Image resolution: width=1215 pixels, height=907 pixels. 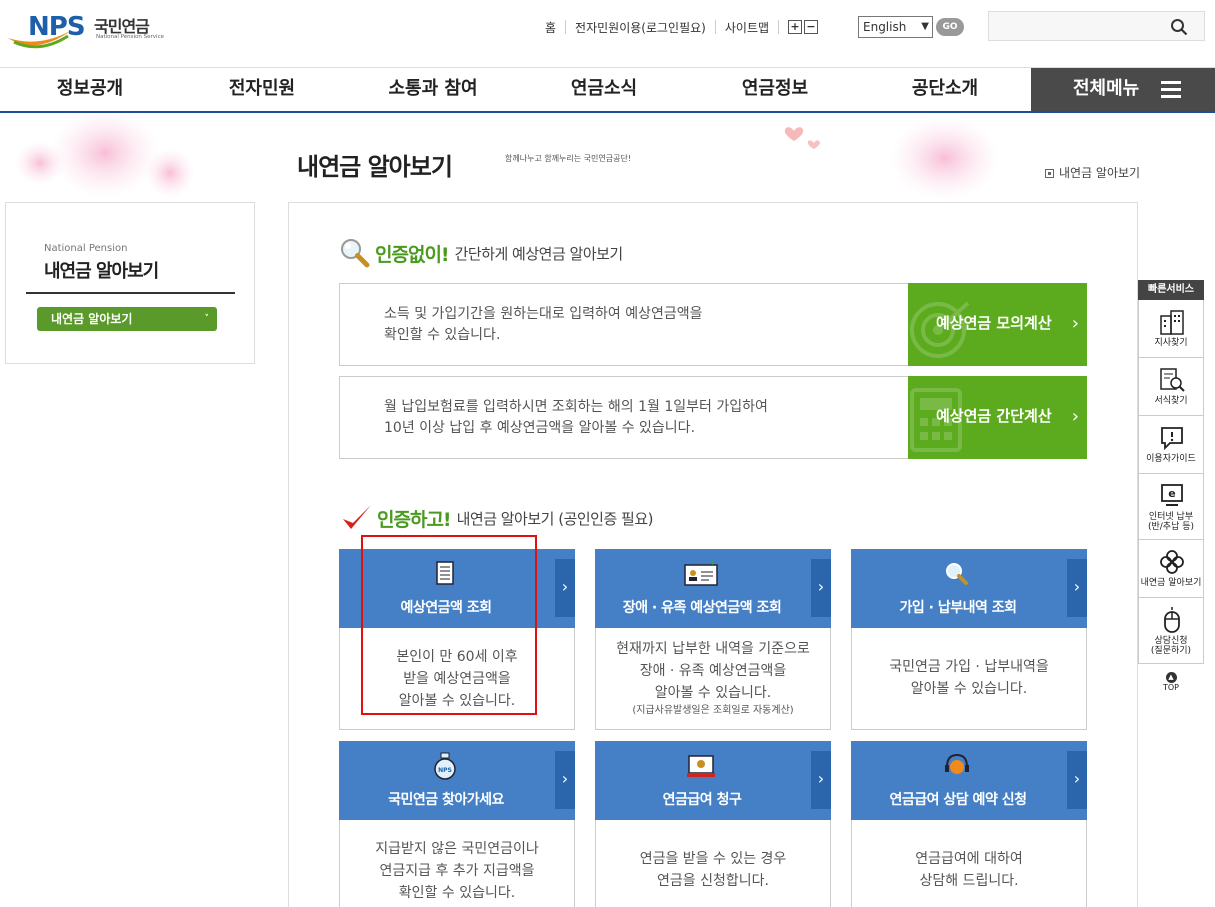 I want to click on go-button: GO, so click(x=950, y=27).